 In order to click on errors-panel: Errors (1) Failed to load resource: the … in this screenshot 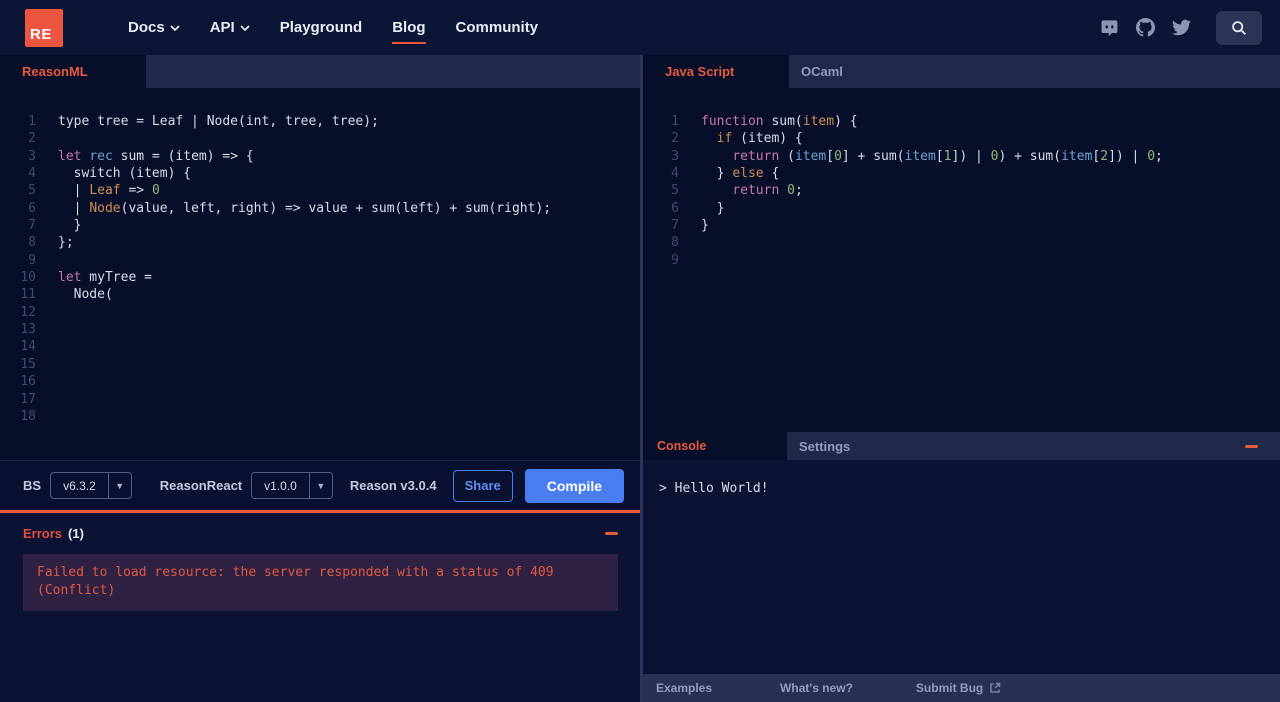, I will do `click(320, 606)`.